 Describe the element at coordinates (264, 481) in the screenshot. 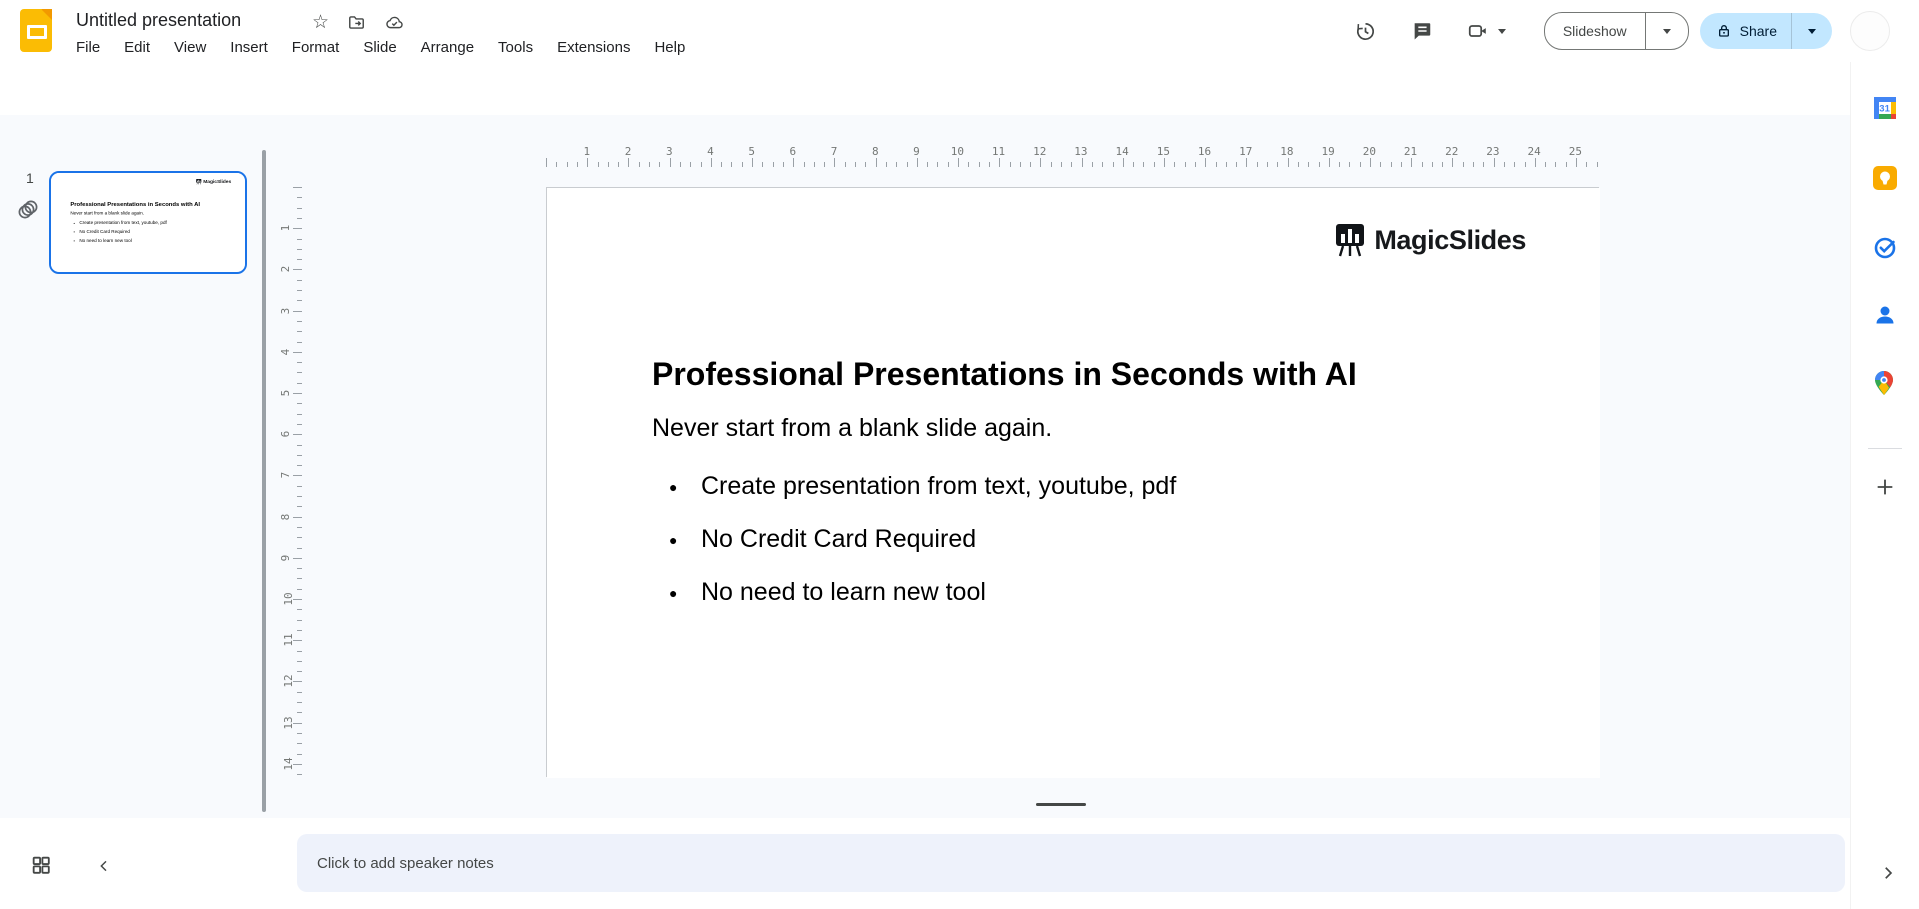

I see `filmstrip-scrollbar` at that location.